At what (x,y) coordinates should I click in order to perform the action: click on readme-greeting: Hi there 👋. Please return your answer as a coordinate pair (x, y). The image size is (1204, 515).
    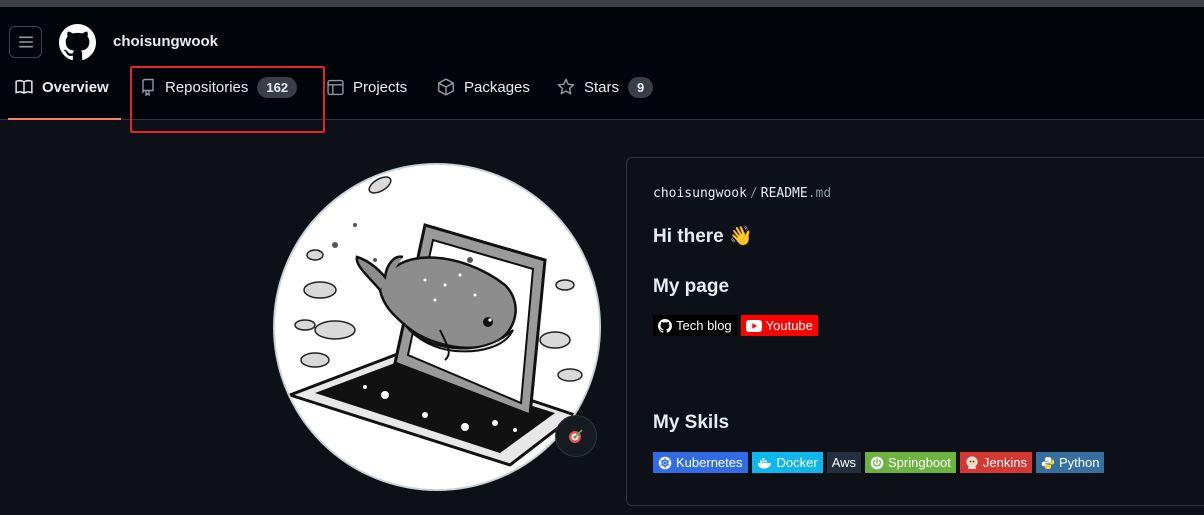
    Looking at the image, I should click on (703, 236).